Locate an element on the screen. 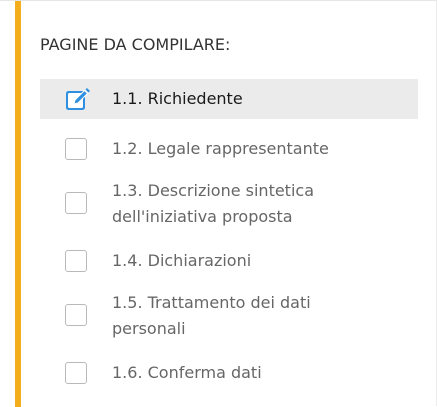 The height and width of the screenshot is (407, 437). item-label-line-2: dell'iniziativa proposta is located at coordinates (202, 216).